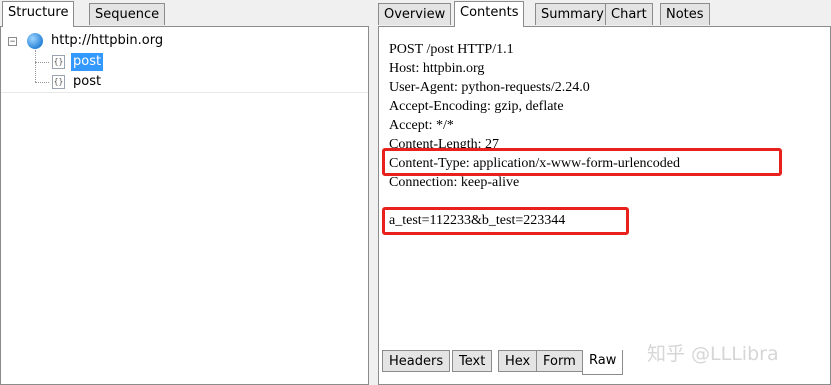  What do you see at coordinates (184, 92) in the screenshot?
I see `row-divider` at bounding box center [184, 92].